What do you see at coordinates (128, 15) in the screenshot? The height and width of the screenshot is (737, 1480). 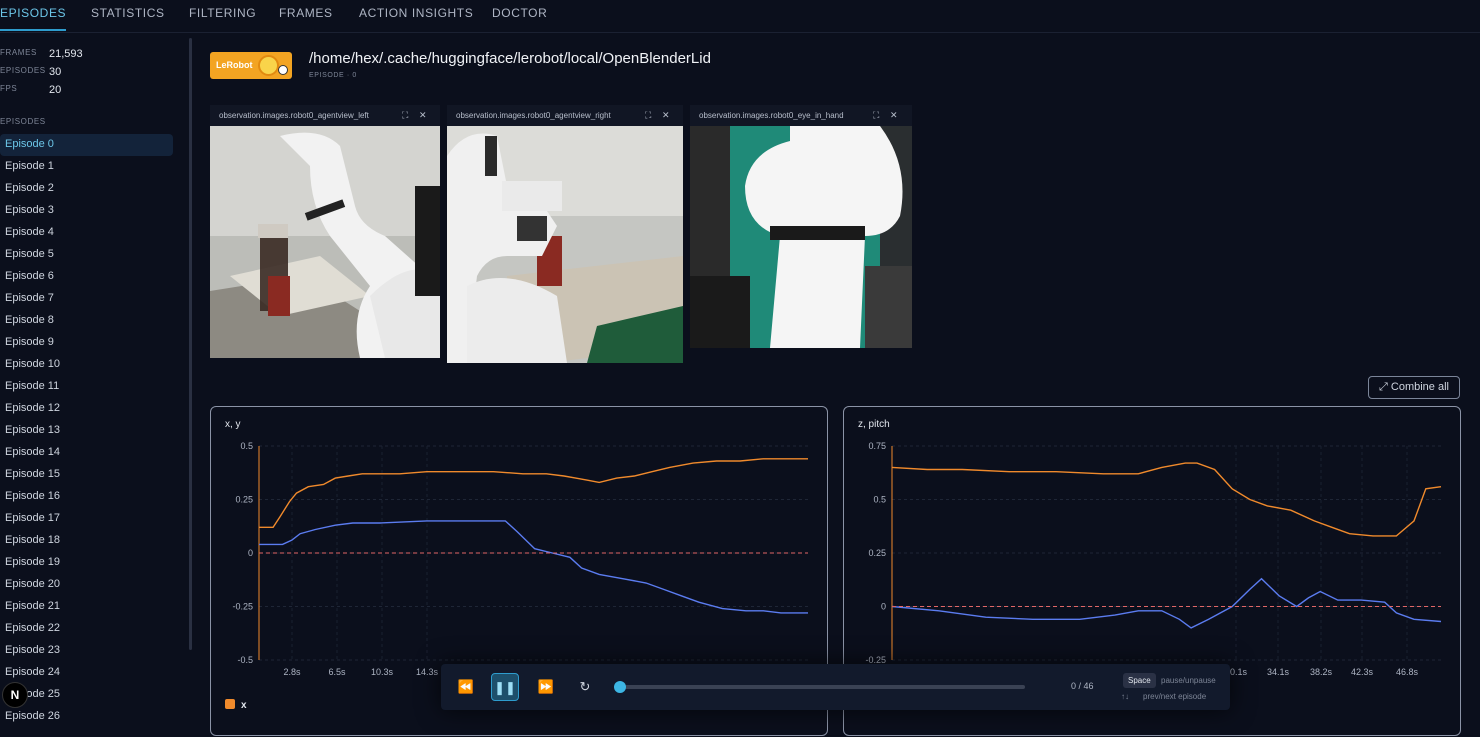 I see `tab-statistics: STATISTICS` at bounding box center [128, 15].